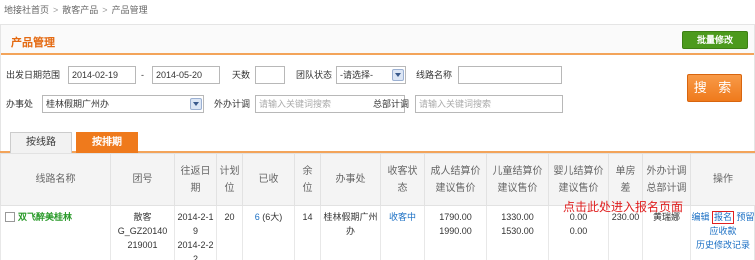 The width and height of the screenshot is (755, 260). What do you see at coordinates (33, 43) in the screenshot?
I see `page-title: 产品管理` at bounding box center [33, 43].